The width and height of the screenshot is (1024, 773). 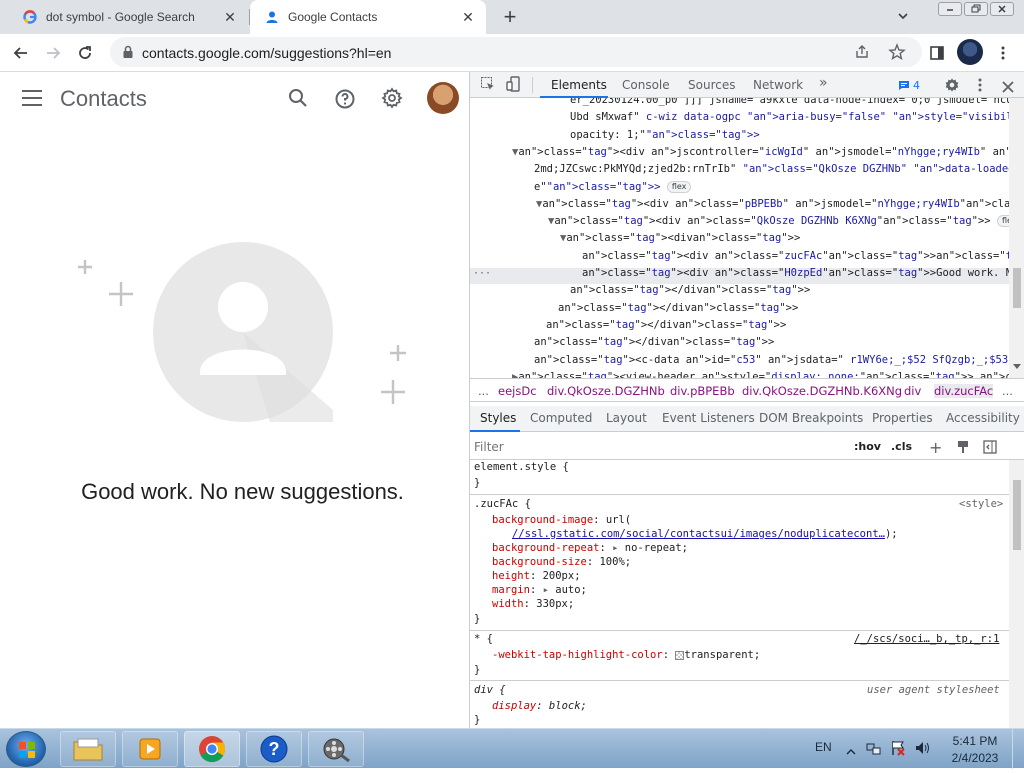 What do you see at coordinates (26, 749) in the screenshot?
I see `start-button` at bounding box center [26, 749].